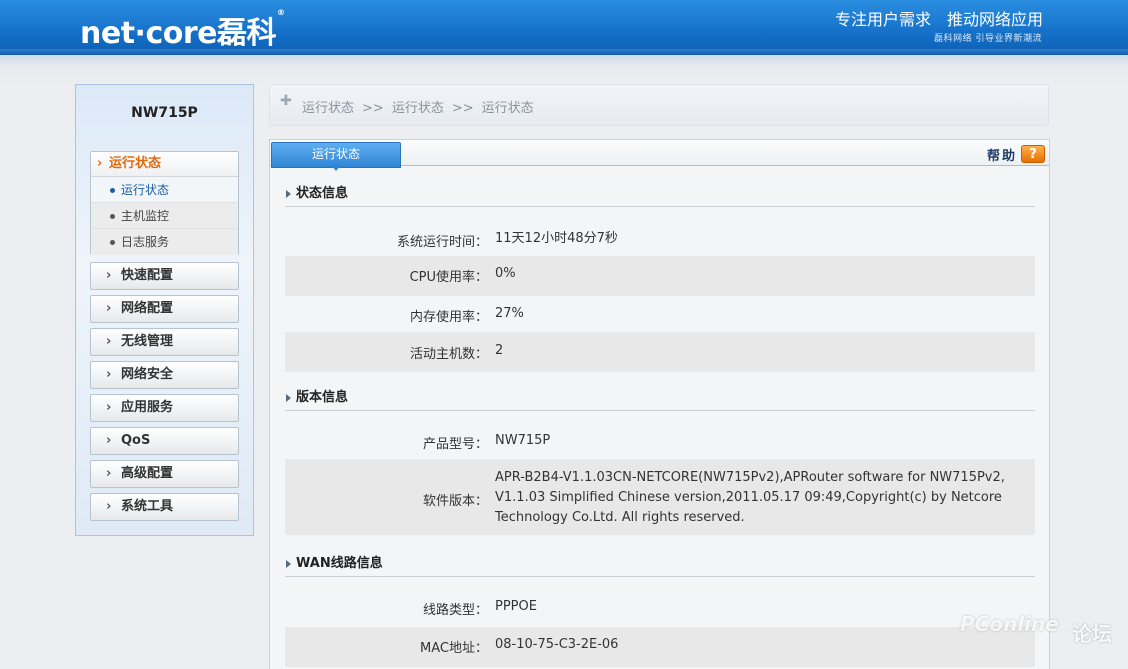 Image resolution: width=1128 pixels, height=669 pixels. What do you see at coordinates (466, 315) in the screenshot?
I see `info-row: 内存使用率： 27%` at bounding box center [466, 315].